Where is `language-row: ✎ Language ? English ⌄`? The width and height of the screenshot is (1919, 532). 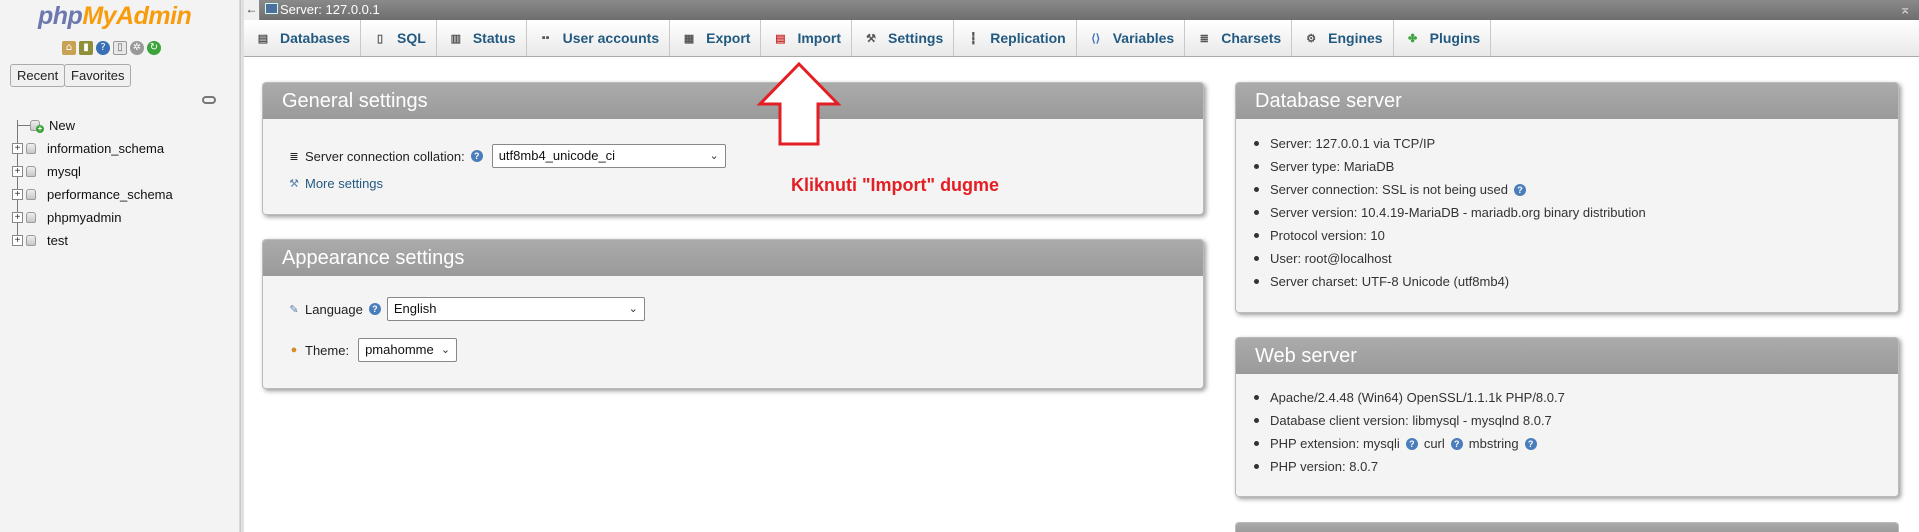 language-row: ✎ Language ? English ⌄ is located at coordinates (466, 309).